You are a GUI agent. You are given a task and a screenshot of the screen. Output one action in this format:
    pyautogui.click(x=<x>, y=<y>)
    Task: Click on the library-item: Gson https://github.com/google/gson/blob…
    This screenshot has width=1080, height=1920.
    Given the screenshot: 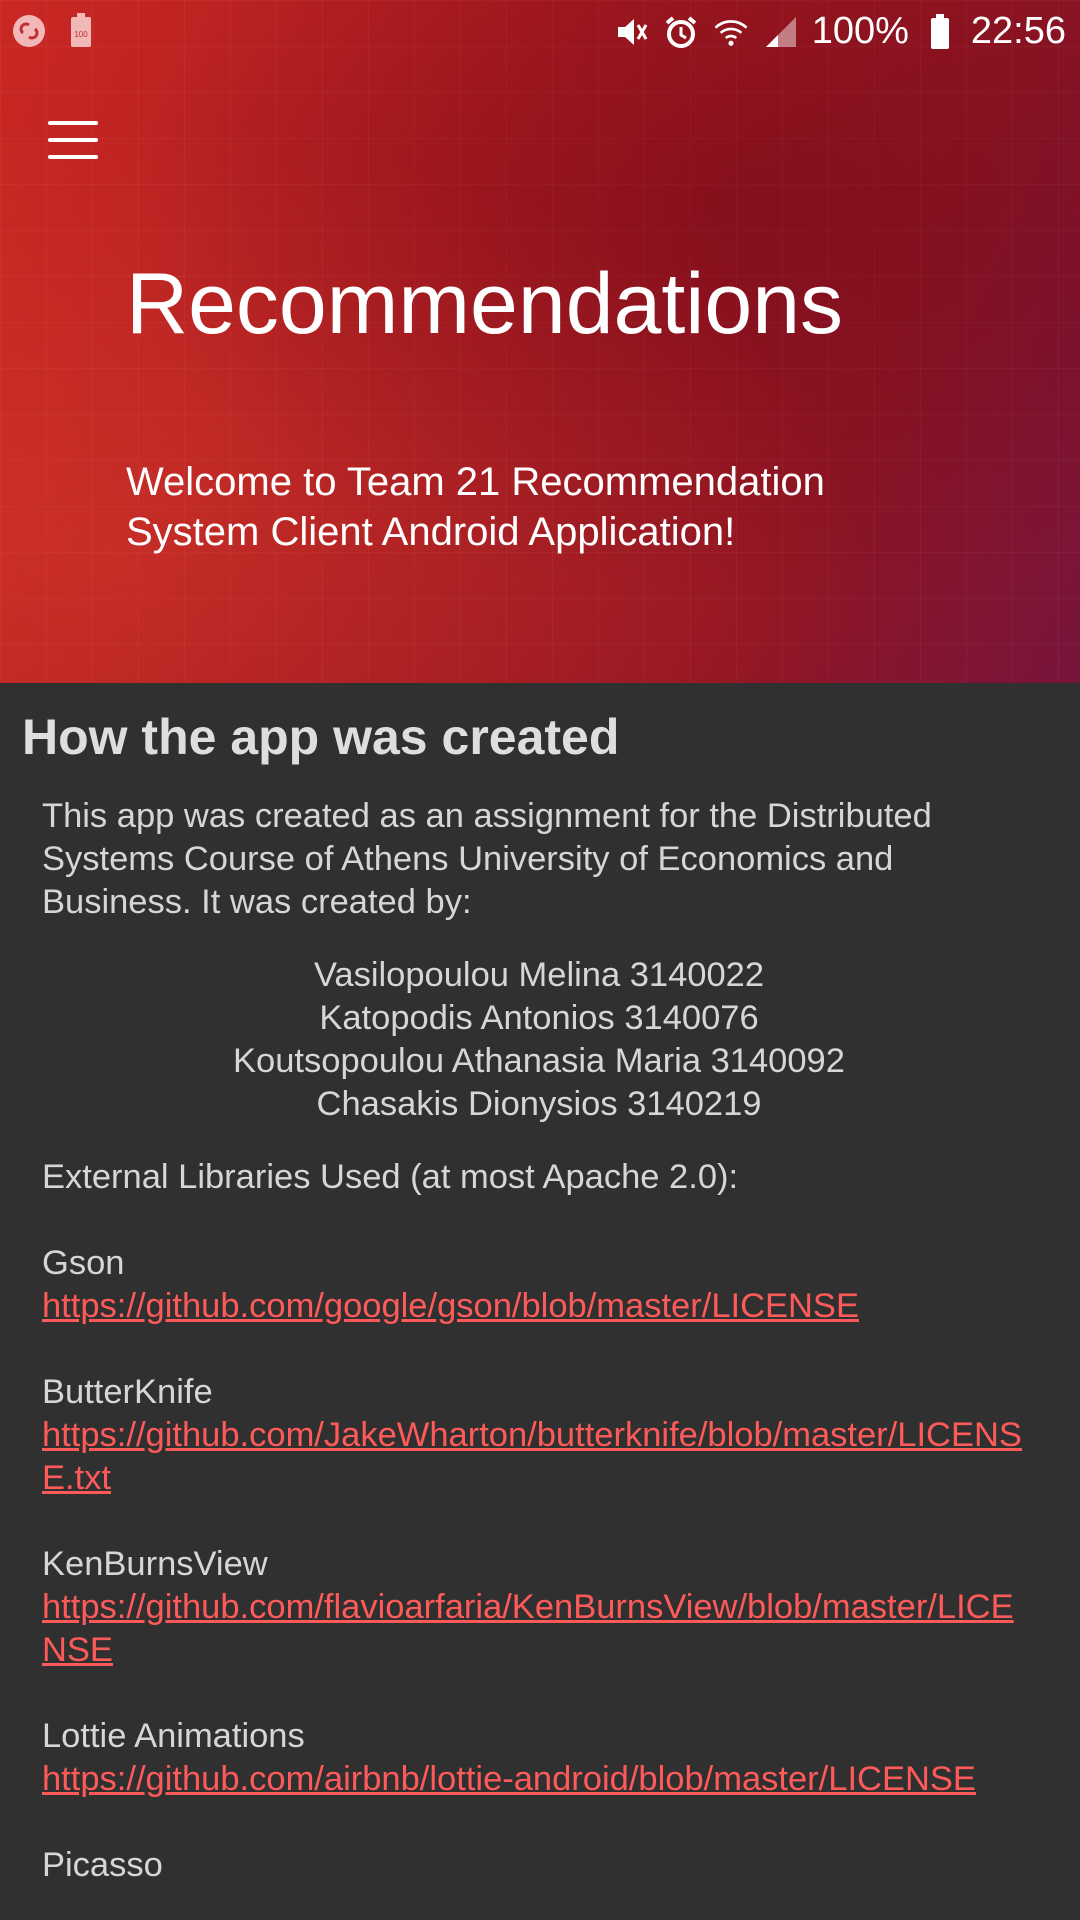 What is the action you would take?
    pyautogui.click(x=540, y=1285)
    